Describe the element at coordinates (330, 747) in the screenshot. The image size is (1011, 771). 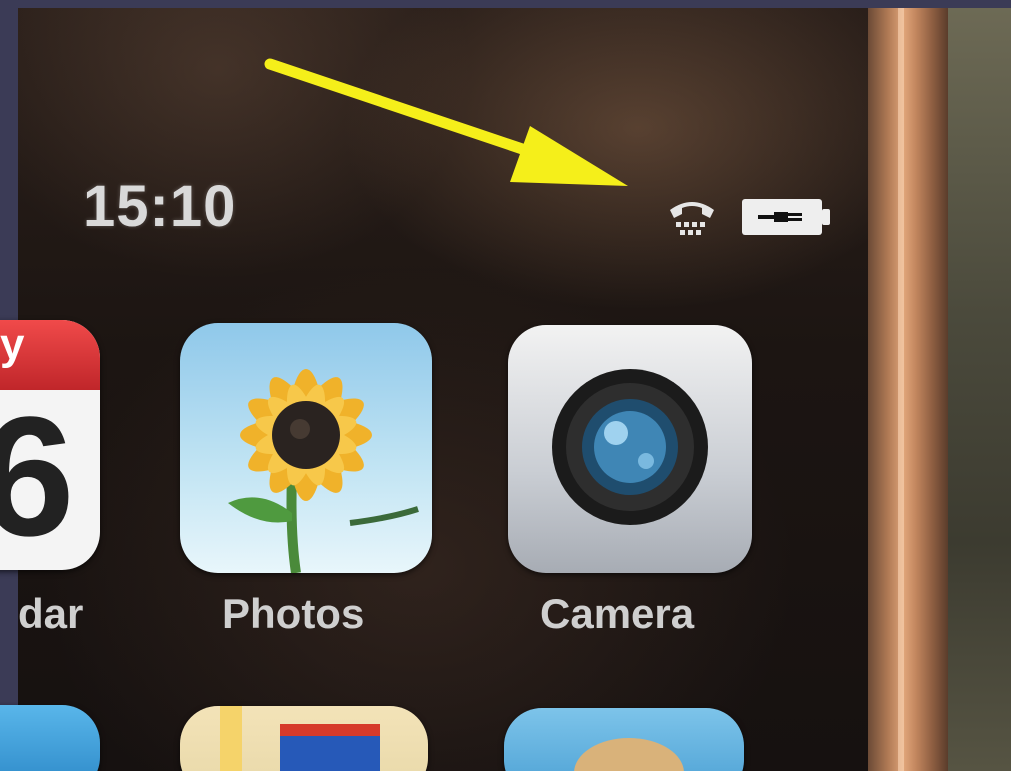
I see `highway-sign-icon` at that location.